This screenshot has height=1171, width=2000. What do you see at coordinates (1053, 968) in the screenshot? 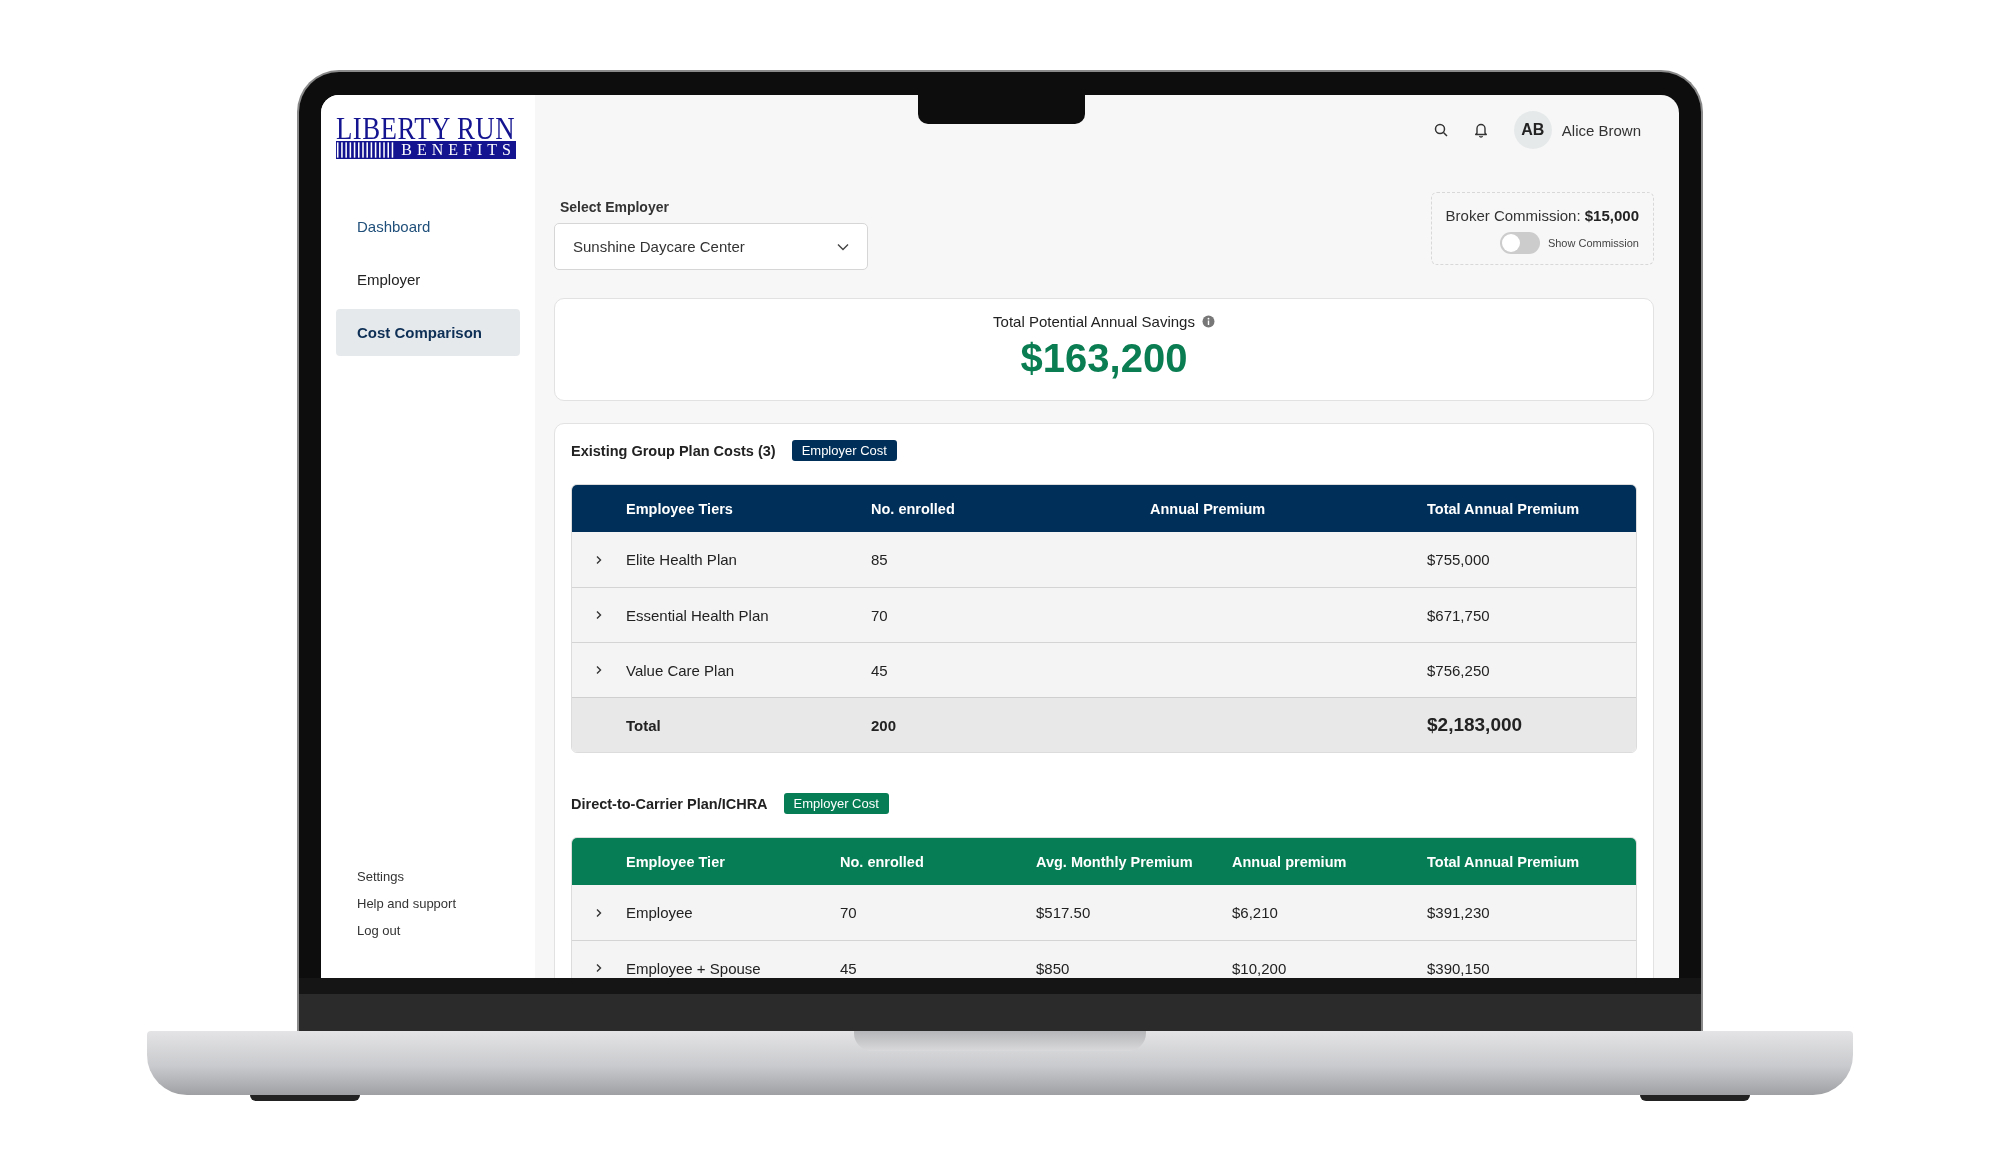
I see `table-cell-text: $850` at bounding box center [1053, 968].